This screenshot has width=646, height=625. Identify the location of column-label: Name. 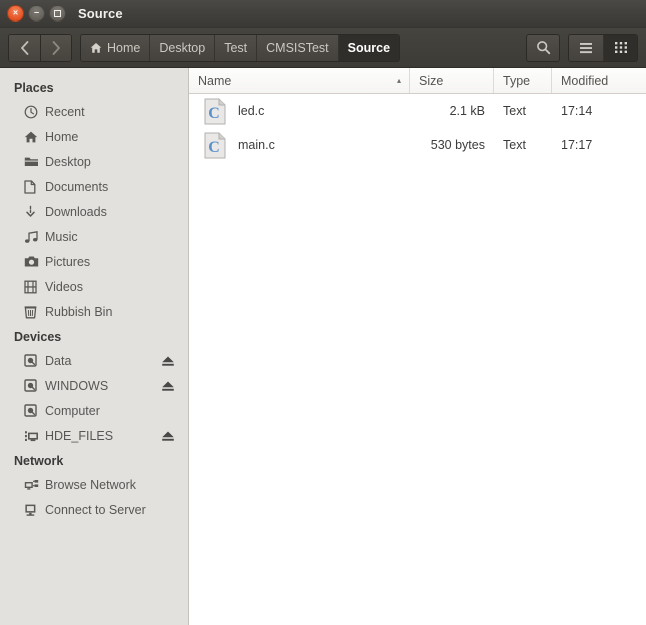
(215, 80).